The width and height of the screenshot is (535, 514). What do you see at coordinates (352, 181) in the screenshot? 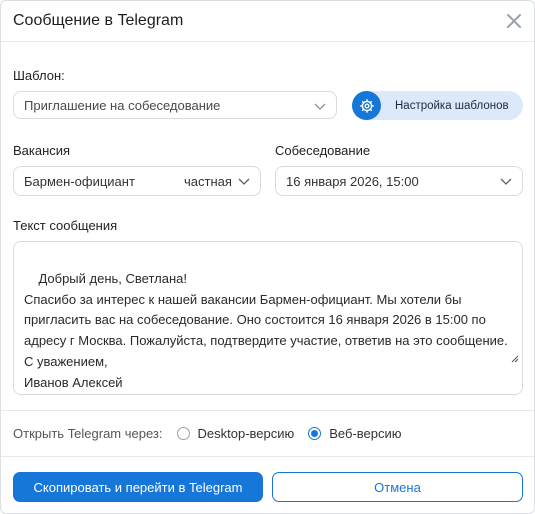
I see `interview-select-value: 16 января 2026, 15:00` at bounding box center [352, 181].